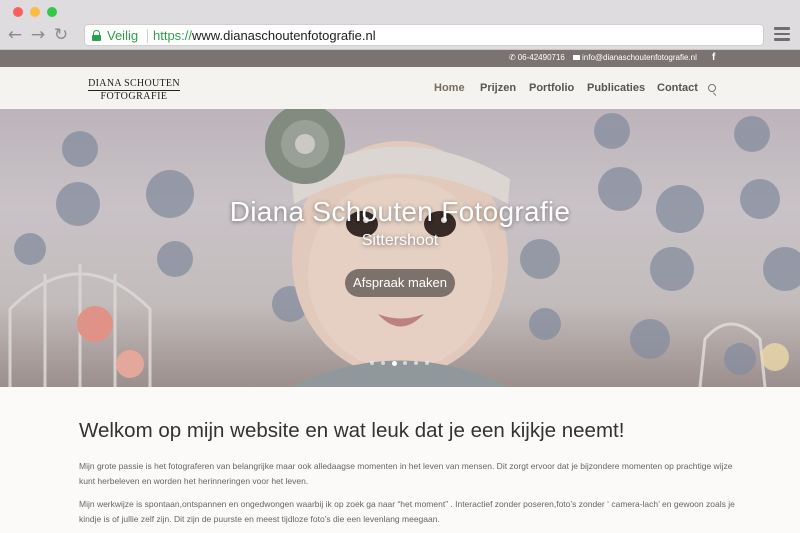  I want to click on reload-icon: ↻, so click(61, 35).